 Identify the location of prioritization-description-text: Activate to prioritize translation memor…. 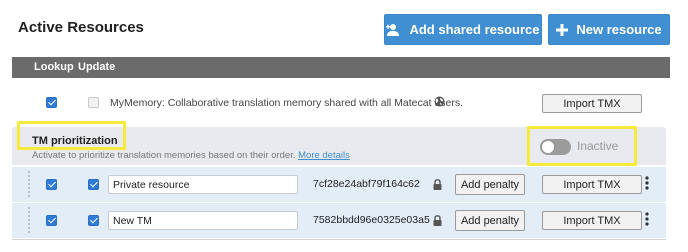
(164, 155).